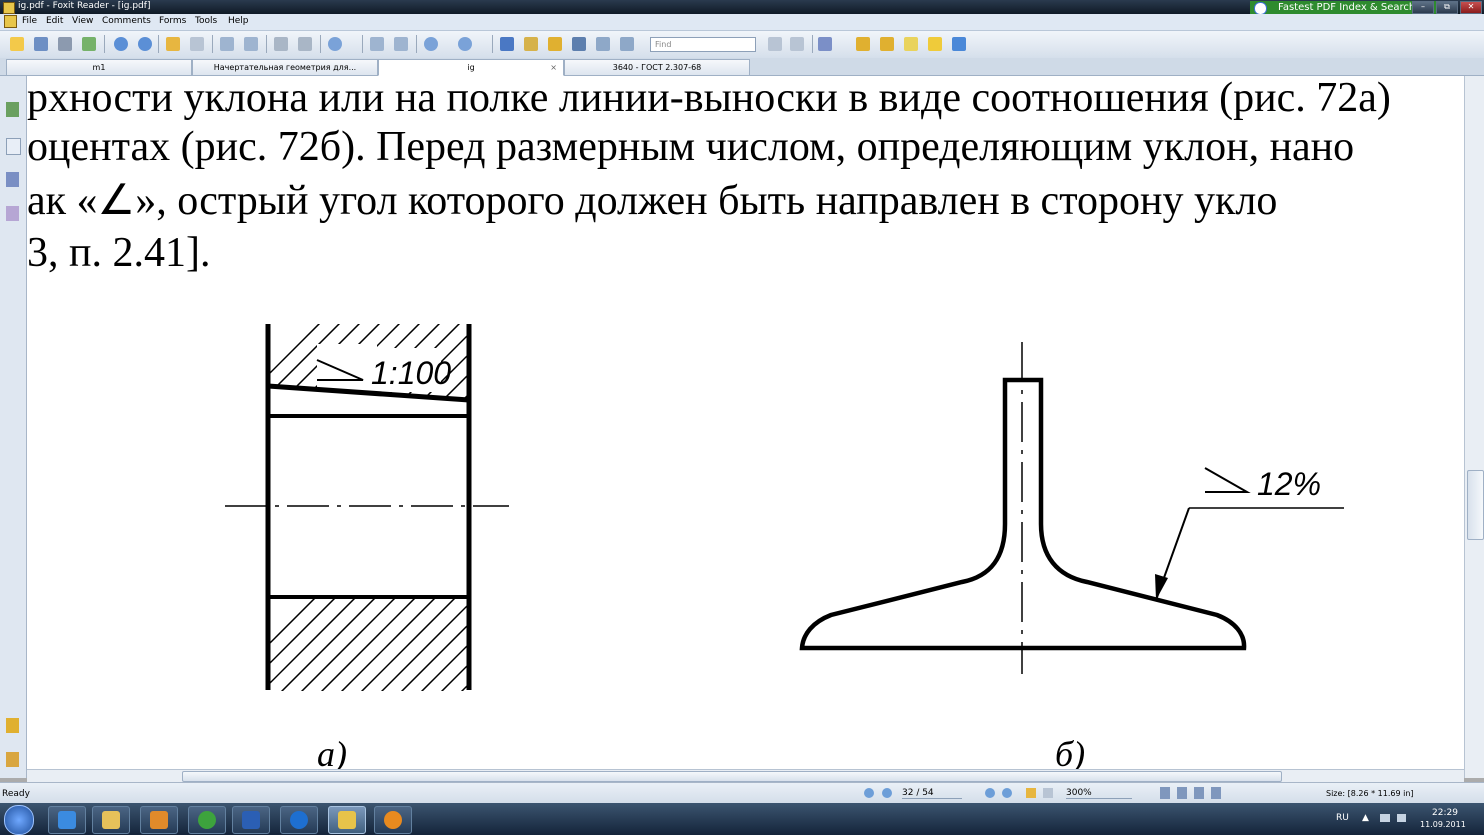 This screenshot has width=1484, height=835. What do you see at coordinates (911, 44) in the screenshot?
I see `textbox-icon` at bounding box center [911, 44].